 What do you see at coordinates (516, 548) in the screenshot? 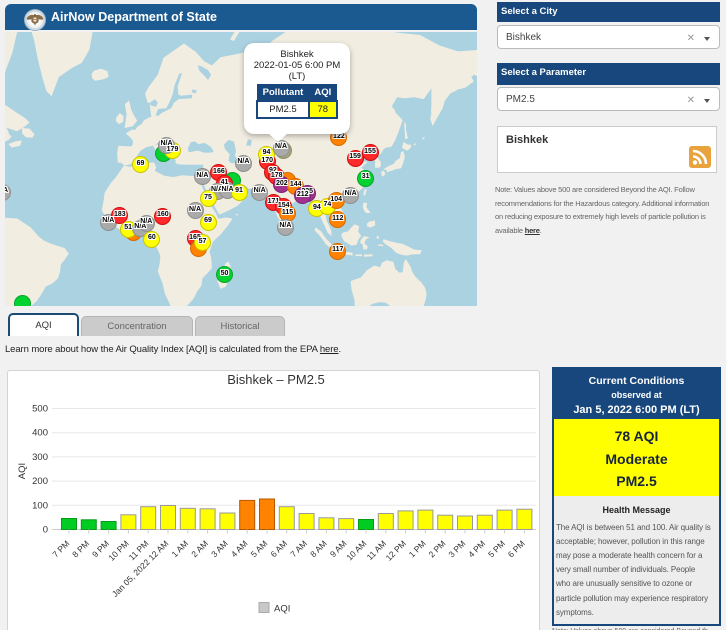
I see `svg-text: 6 PM` at bounding box center [516, 548].